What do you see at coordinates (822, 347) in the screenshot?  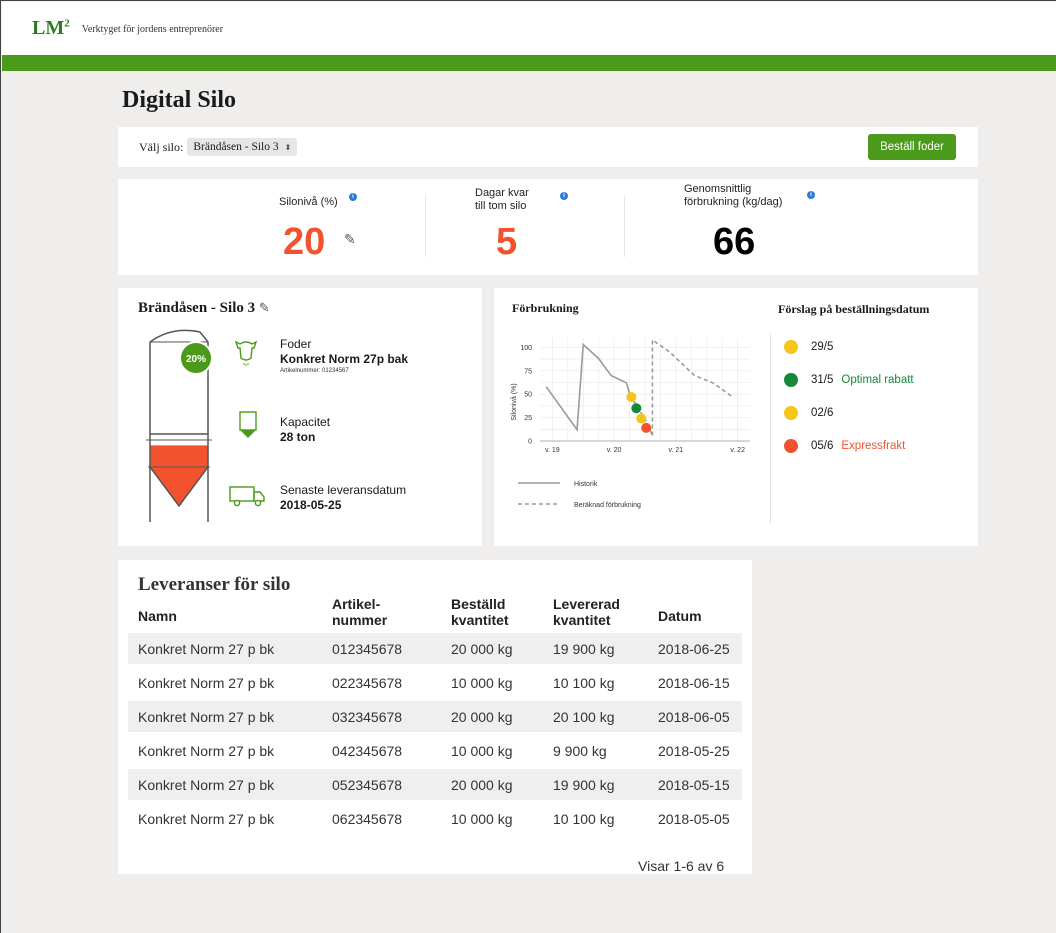 I see `suggestion-date: 29/5` at bounding box center [822, 347].